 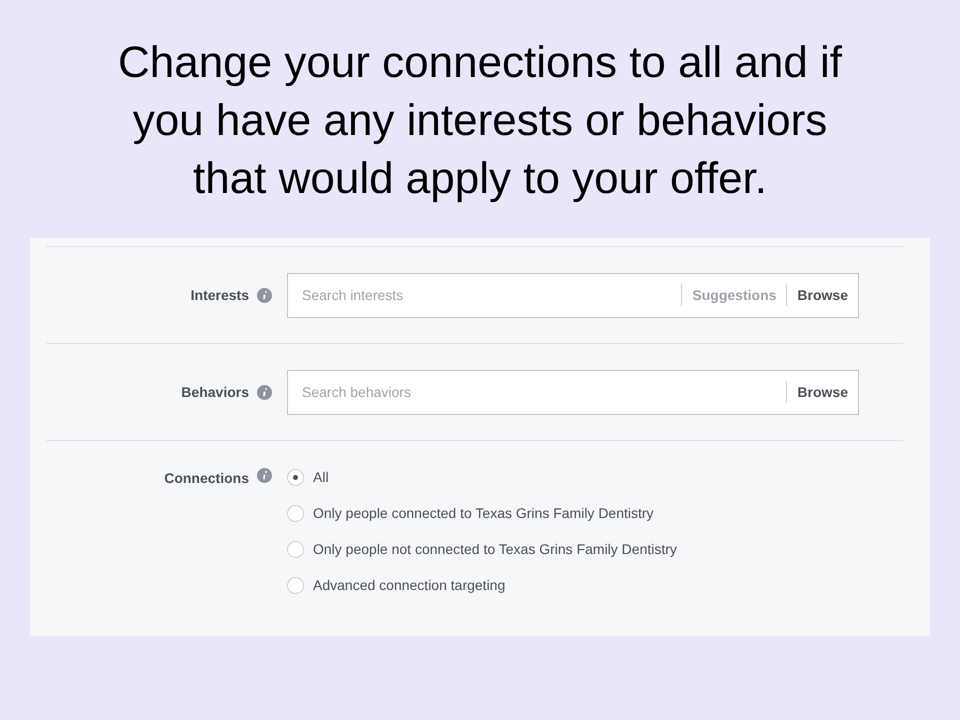 What do you see at coordinates (219, 295) in the screenshot?
I see `field-label: Interests` at bounding box center [219, 295].